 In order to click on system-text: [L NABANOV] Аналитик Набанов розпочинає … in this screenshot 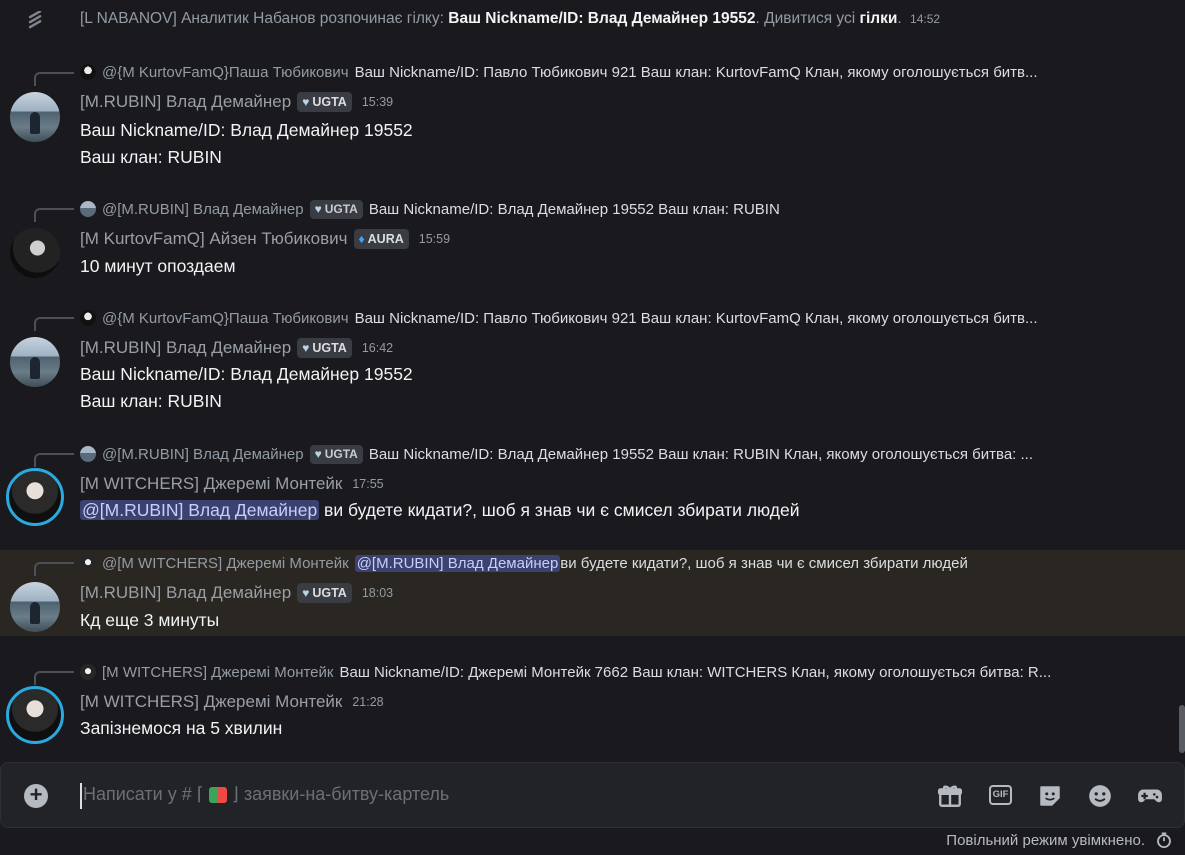, I will do `click(510, 18)`.